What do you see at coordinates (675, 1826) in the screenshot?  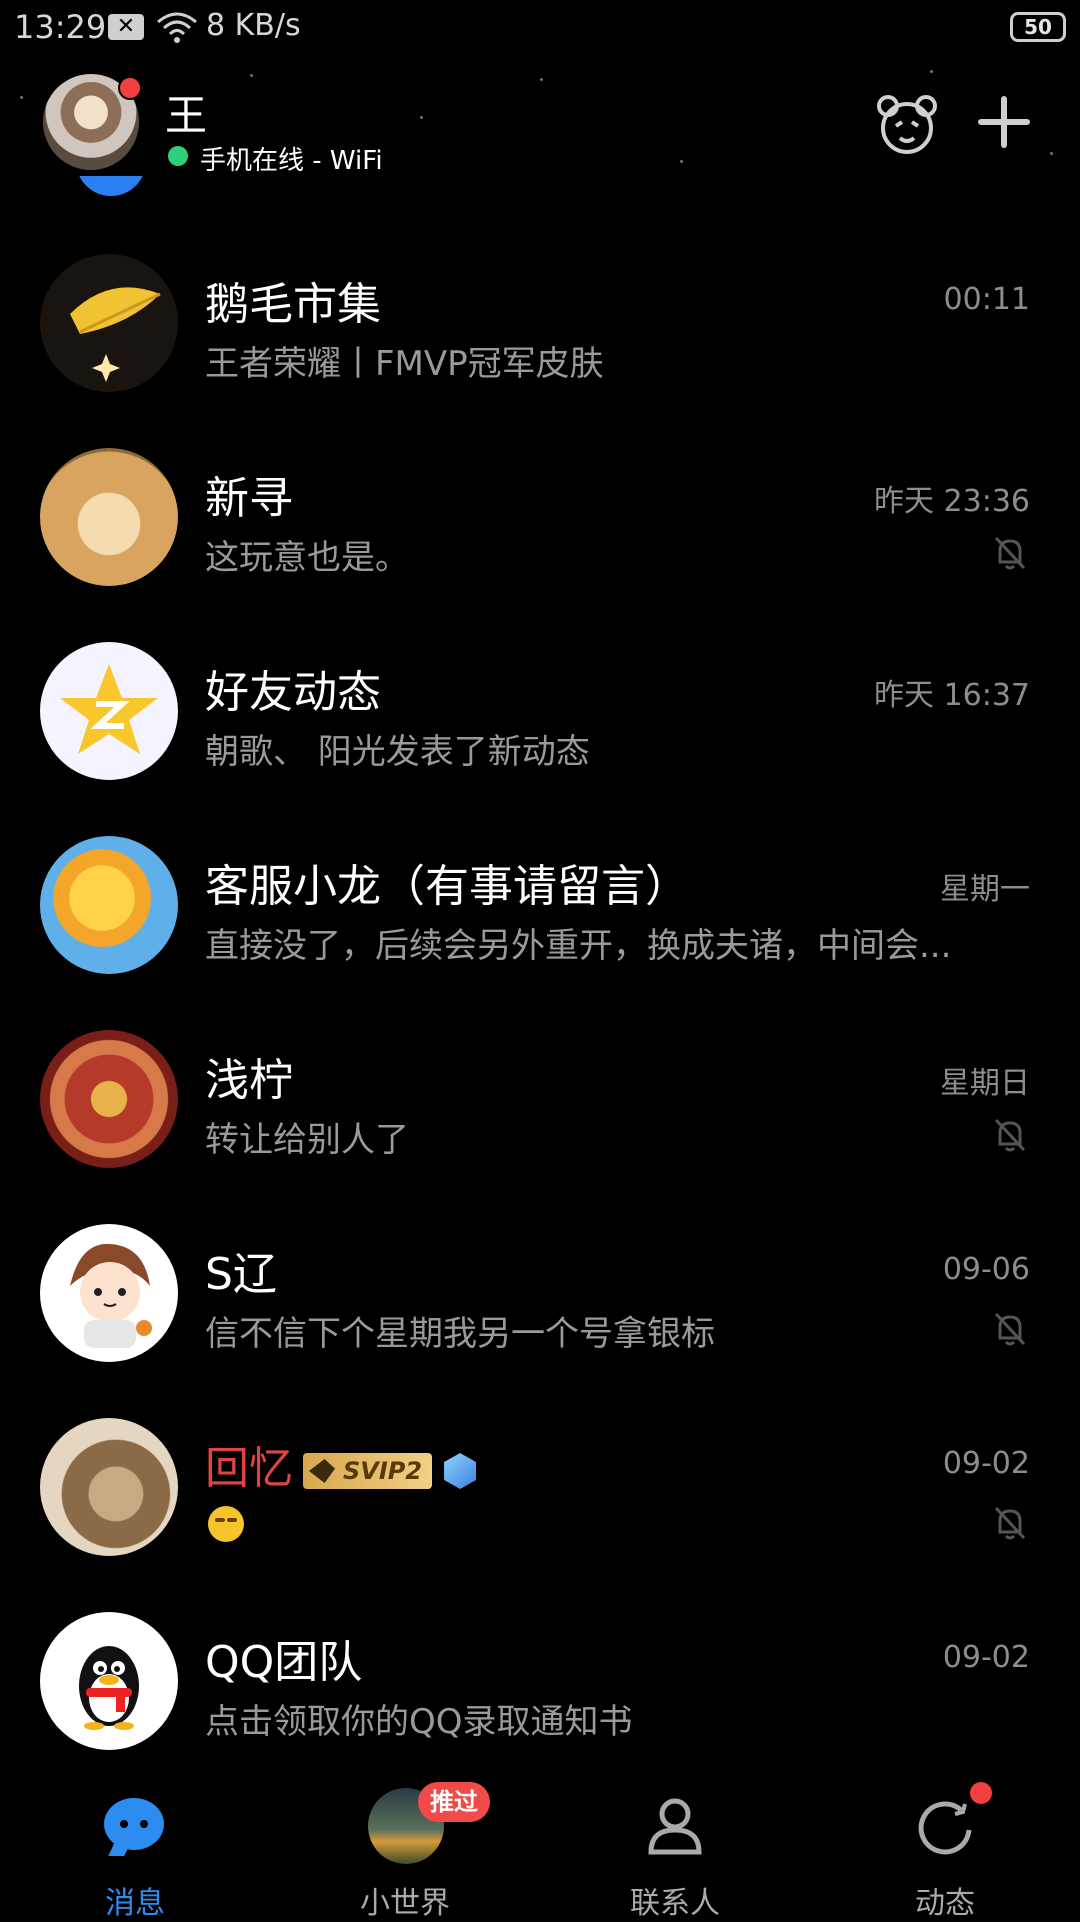 I see `contacts-icon` at bounding box center [675, 1826].